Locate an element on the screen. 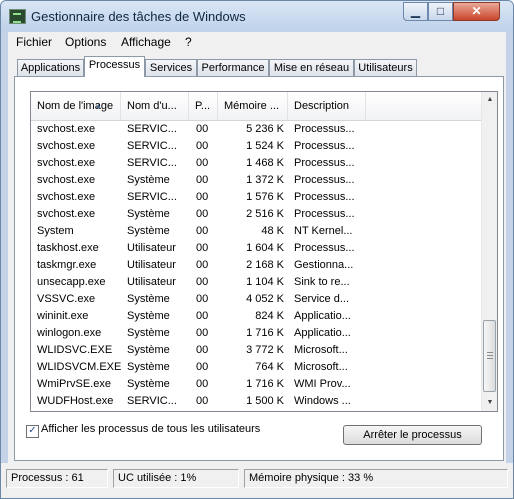 Image resolution: width=514 pixels, height=499 pixels. cell-image-name: taskhost.exe is located at coordinates (68, 248).